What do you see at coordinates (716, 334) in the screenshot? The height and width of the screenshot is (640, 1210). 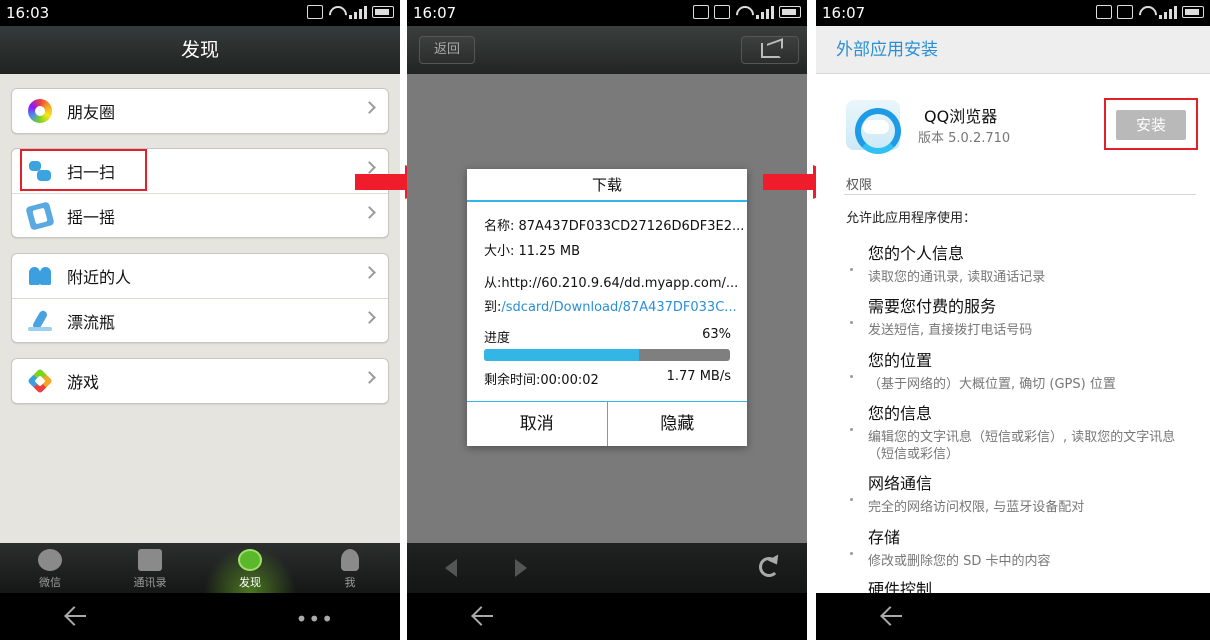 I see `progress-percent: 63%` at bounding box center [716, 334].